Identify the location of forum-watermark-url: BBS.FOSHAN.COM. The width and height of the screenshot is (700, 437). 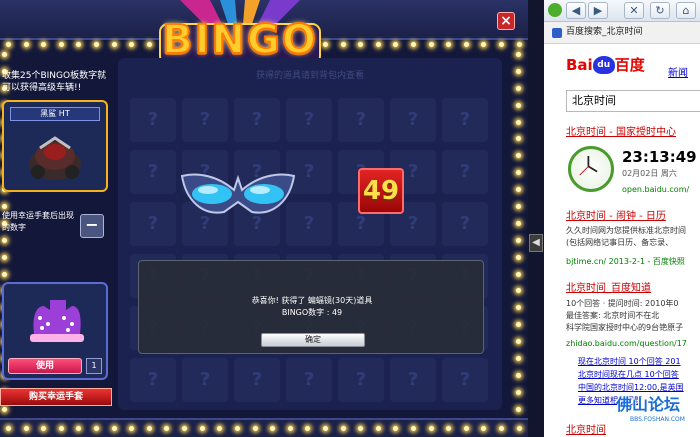
(657, 419).